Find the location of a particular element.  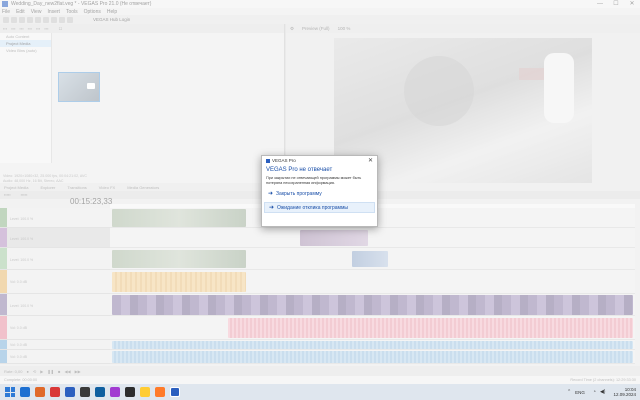

close-program-button: ➜ Закрыть программу is located at coordinates (319, 193).